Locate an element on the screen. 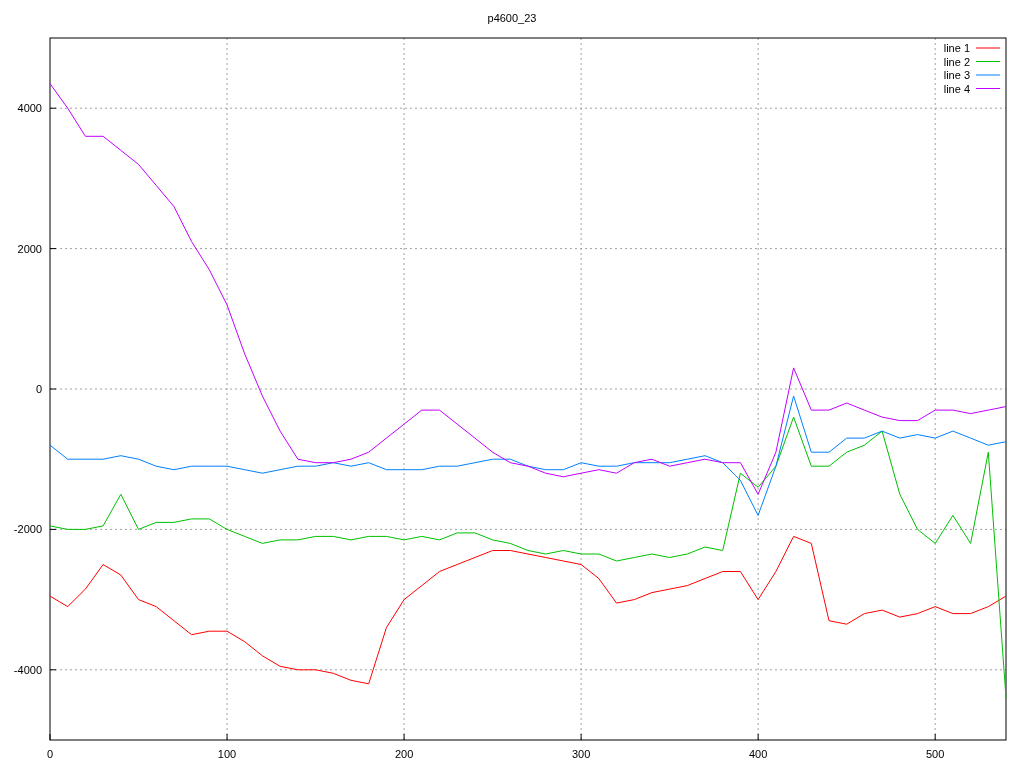  x-tick-label: 300 is located at coordinates (581, 754).